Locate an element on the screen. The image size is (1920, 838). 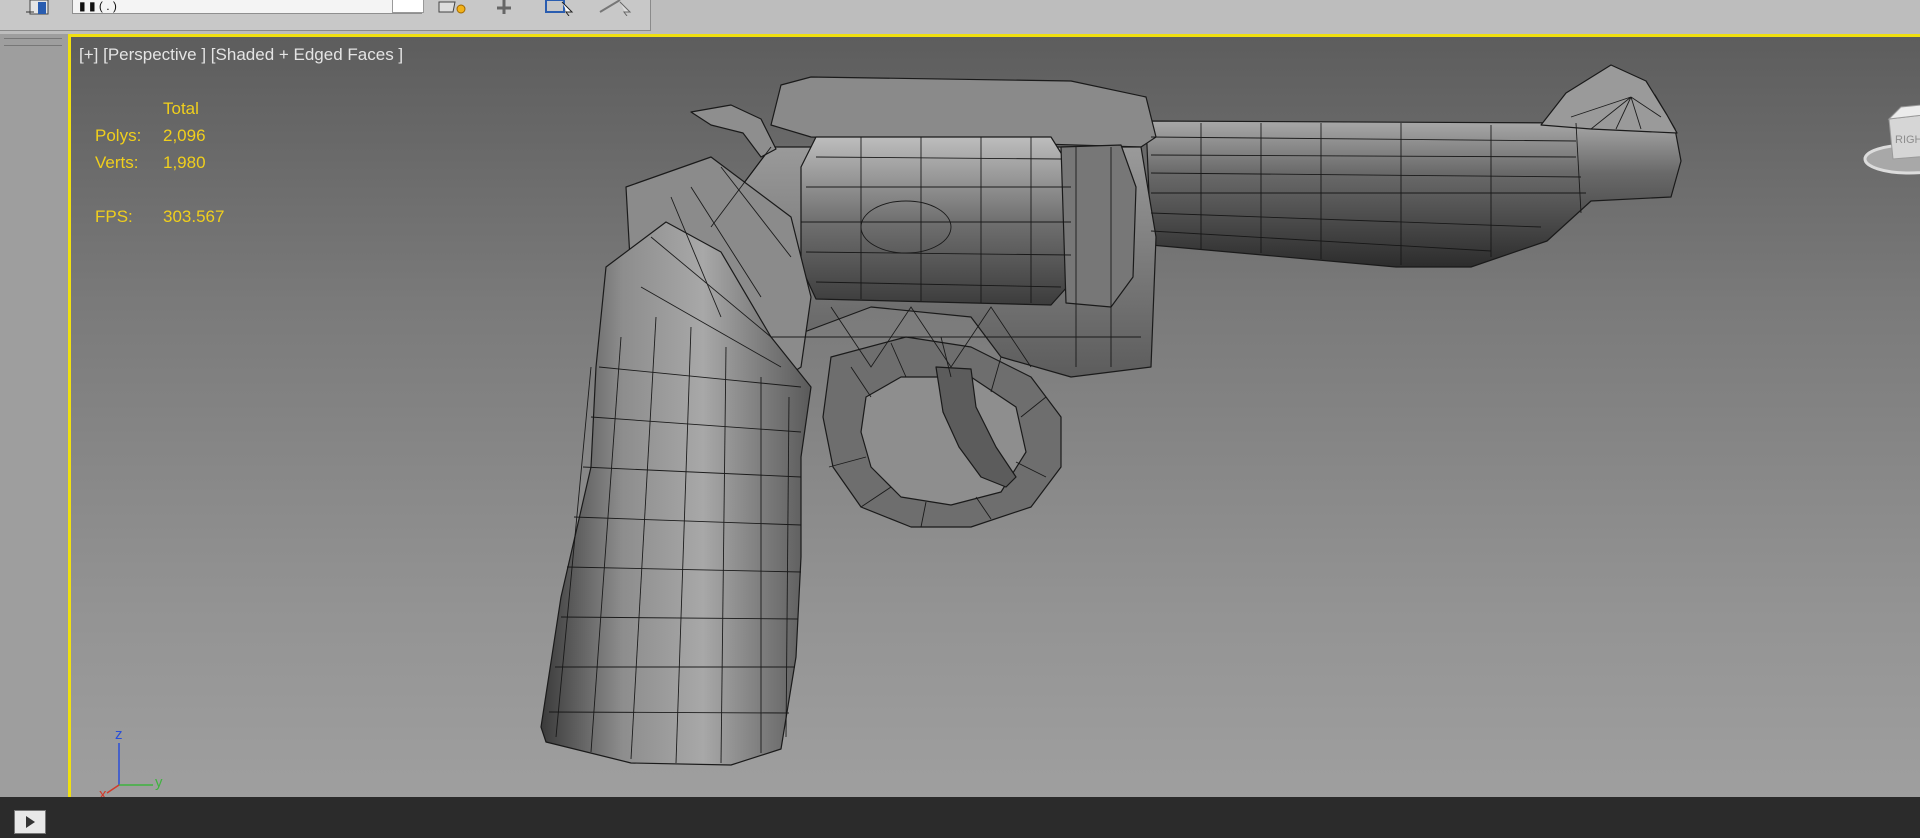
polys-value: 2,096 is located at coordinates (184, 135).